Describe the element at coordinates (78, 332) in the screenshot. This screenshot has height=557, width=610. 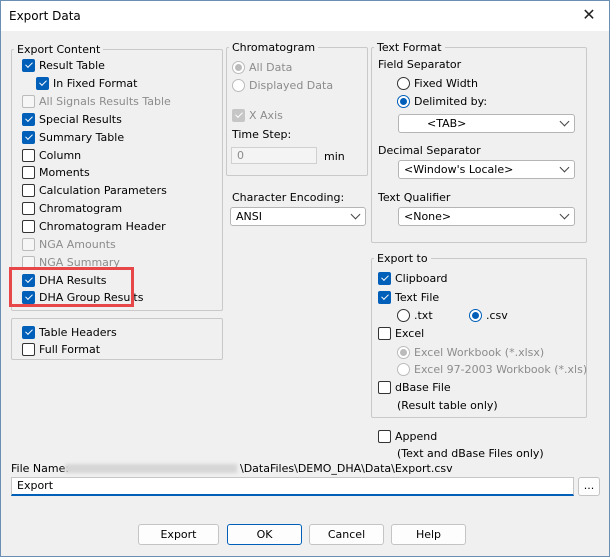
I see `table-headers-label: Table Headers` at that location.